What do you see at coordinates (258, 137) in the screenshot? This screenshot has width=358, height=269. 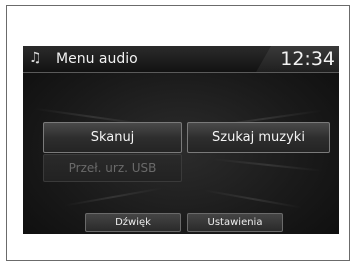 I see `search-music-button: Szukaj muzyki` at bounding box center [258, 137].